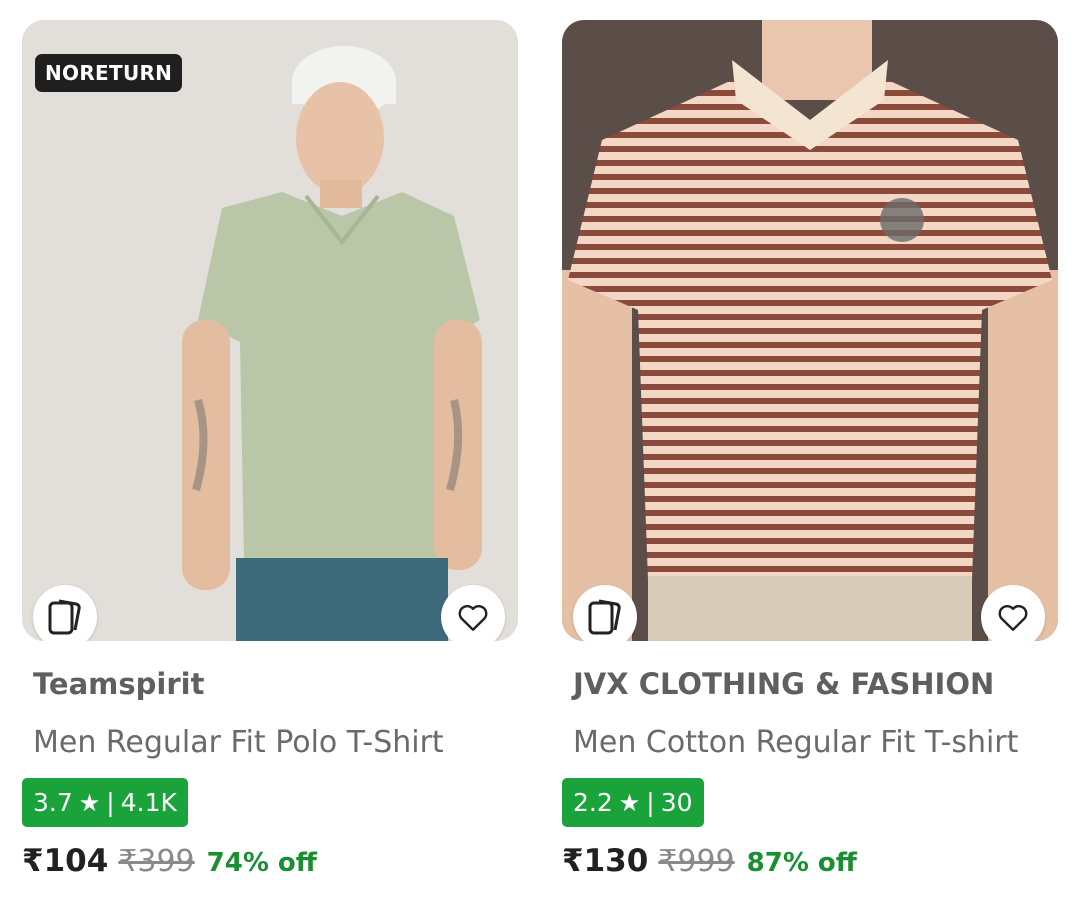  I want to click on product-title: Men Cotton Regular Fit T-shirt, so click(795, 742).